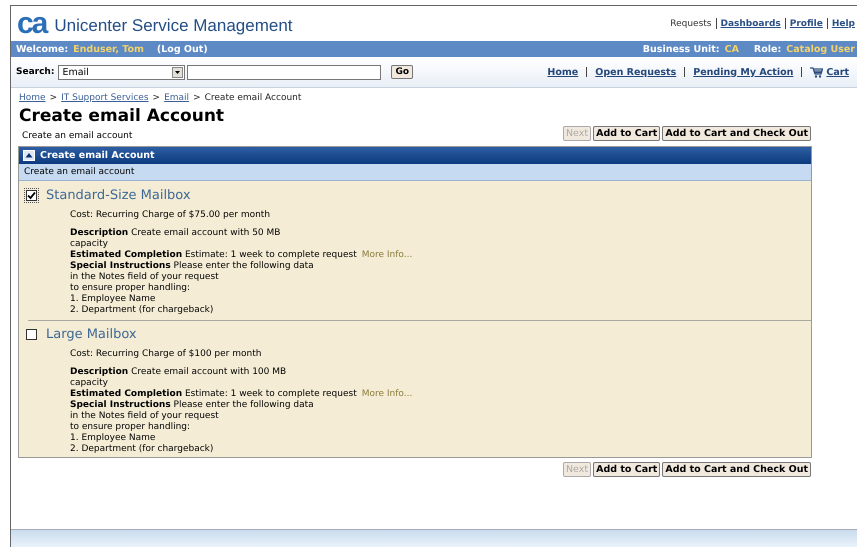  What do you see at coordinates (177, 98) in the screenshot?
I see `breadcrumb-link: Email` at bounding box center [177, 98].